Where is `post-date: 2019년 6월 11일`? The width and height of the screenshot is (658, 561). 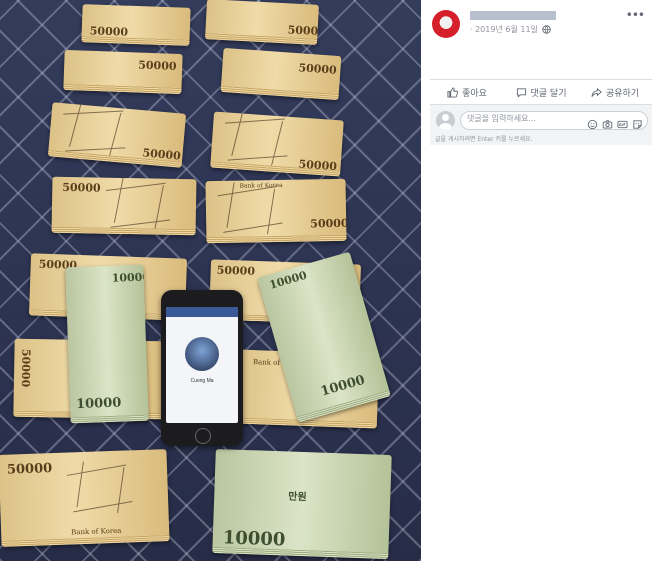 post-date: 2019년 6월 11일 is located at coordinates (506, 29).